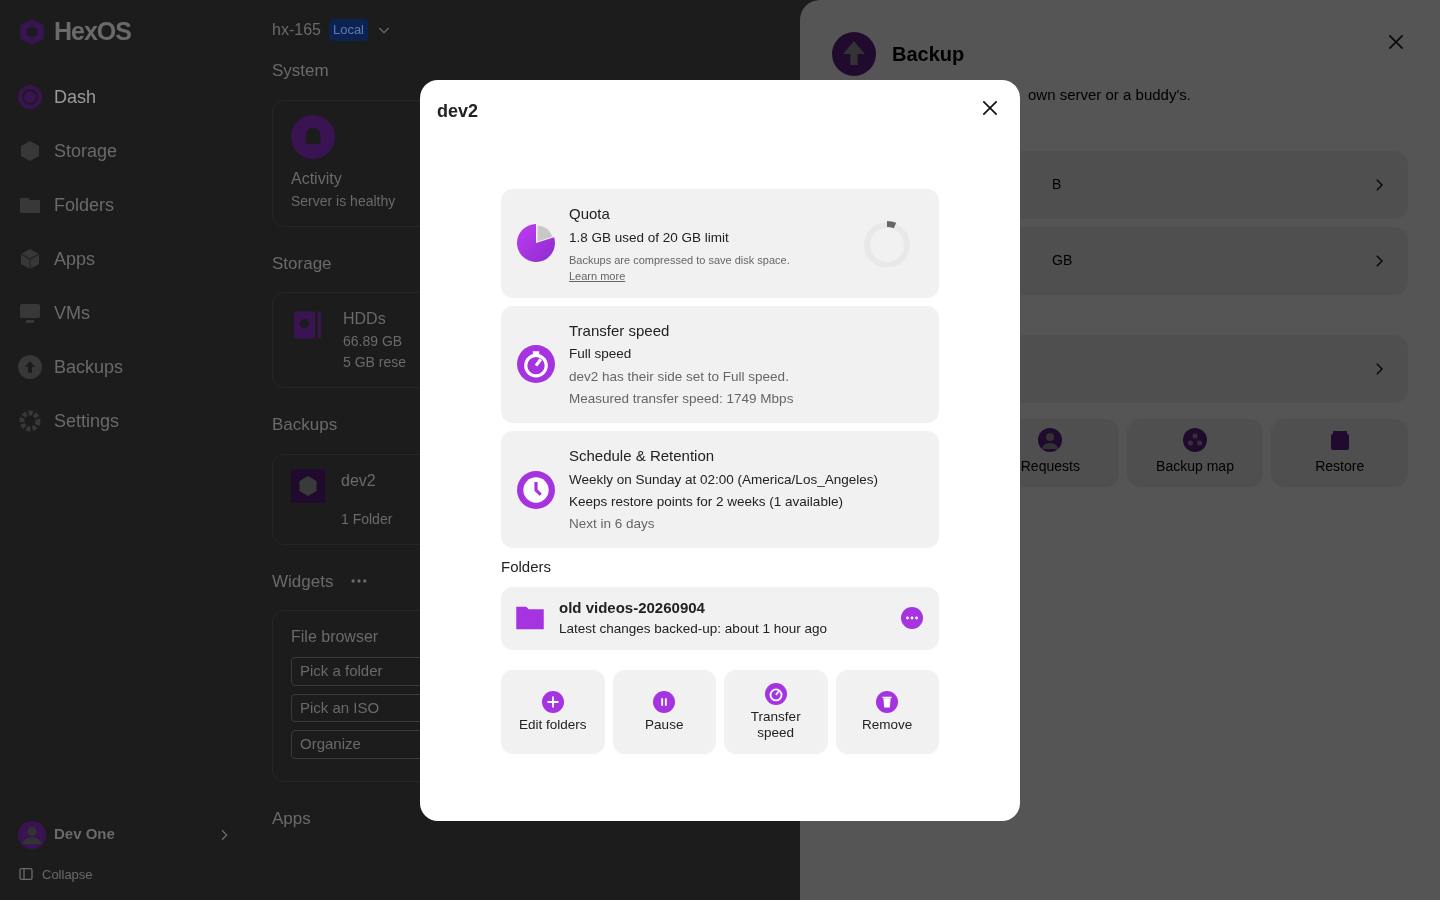 This screenshot has width=1440, height=900. What do you see at coordinates (30, 97) in the screenshot?
I see `dashboard-icon` at bounding box center [30, 97].